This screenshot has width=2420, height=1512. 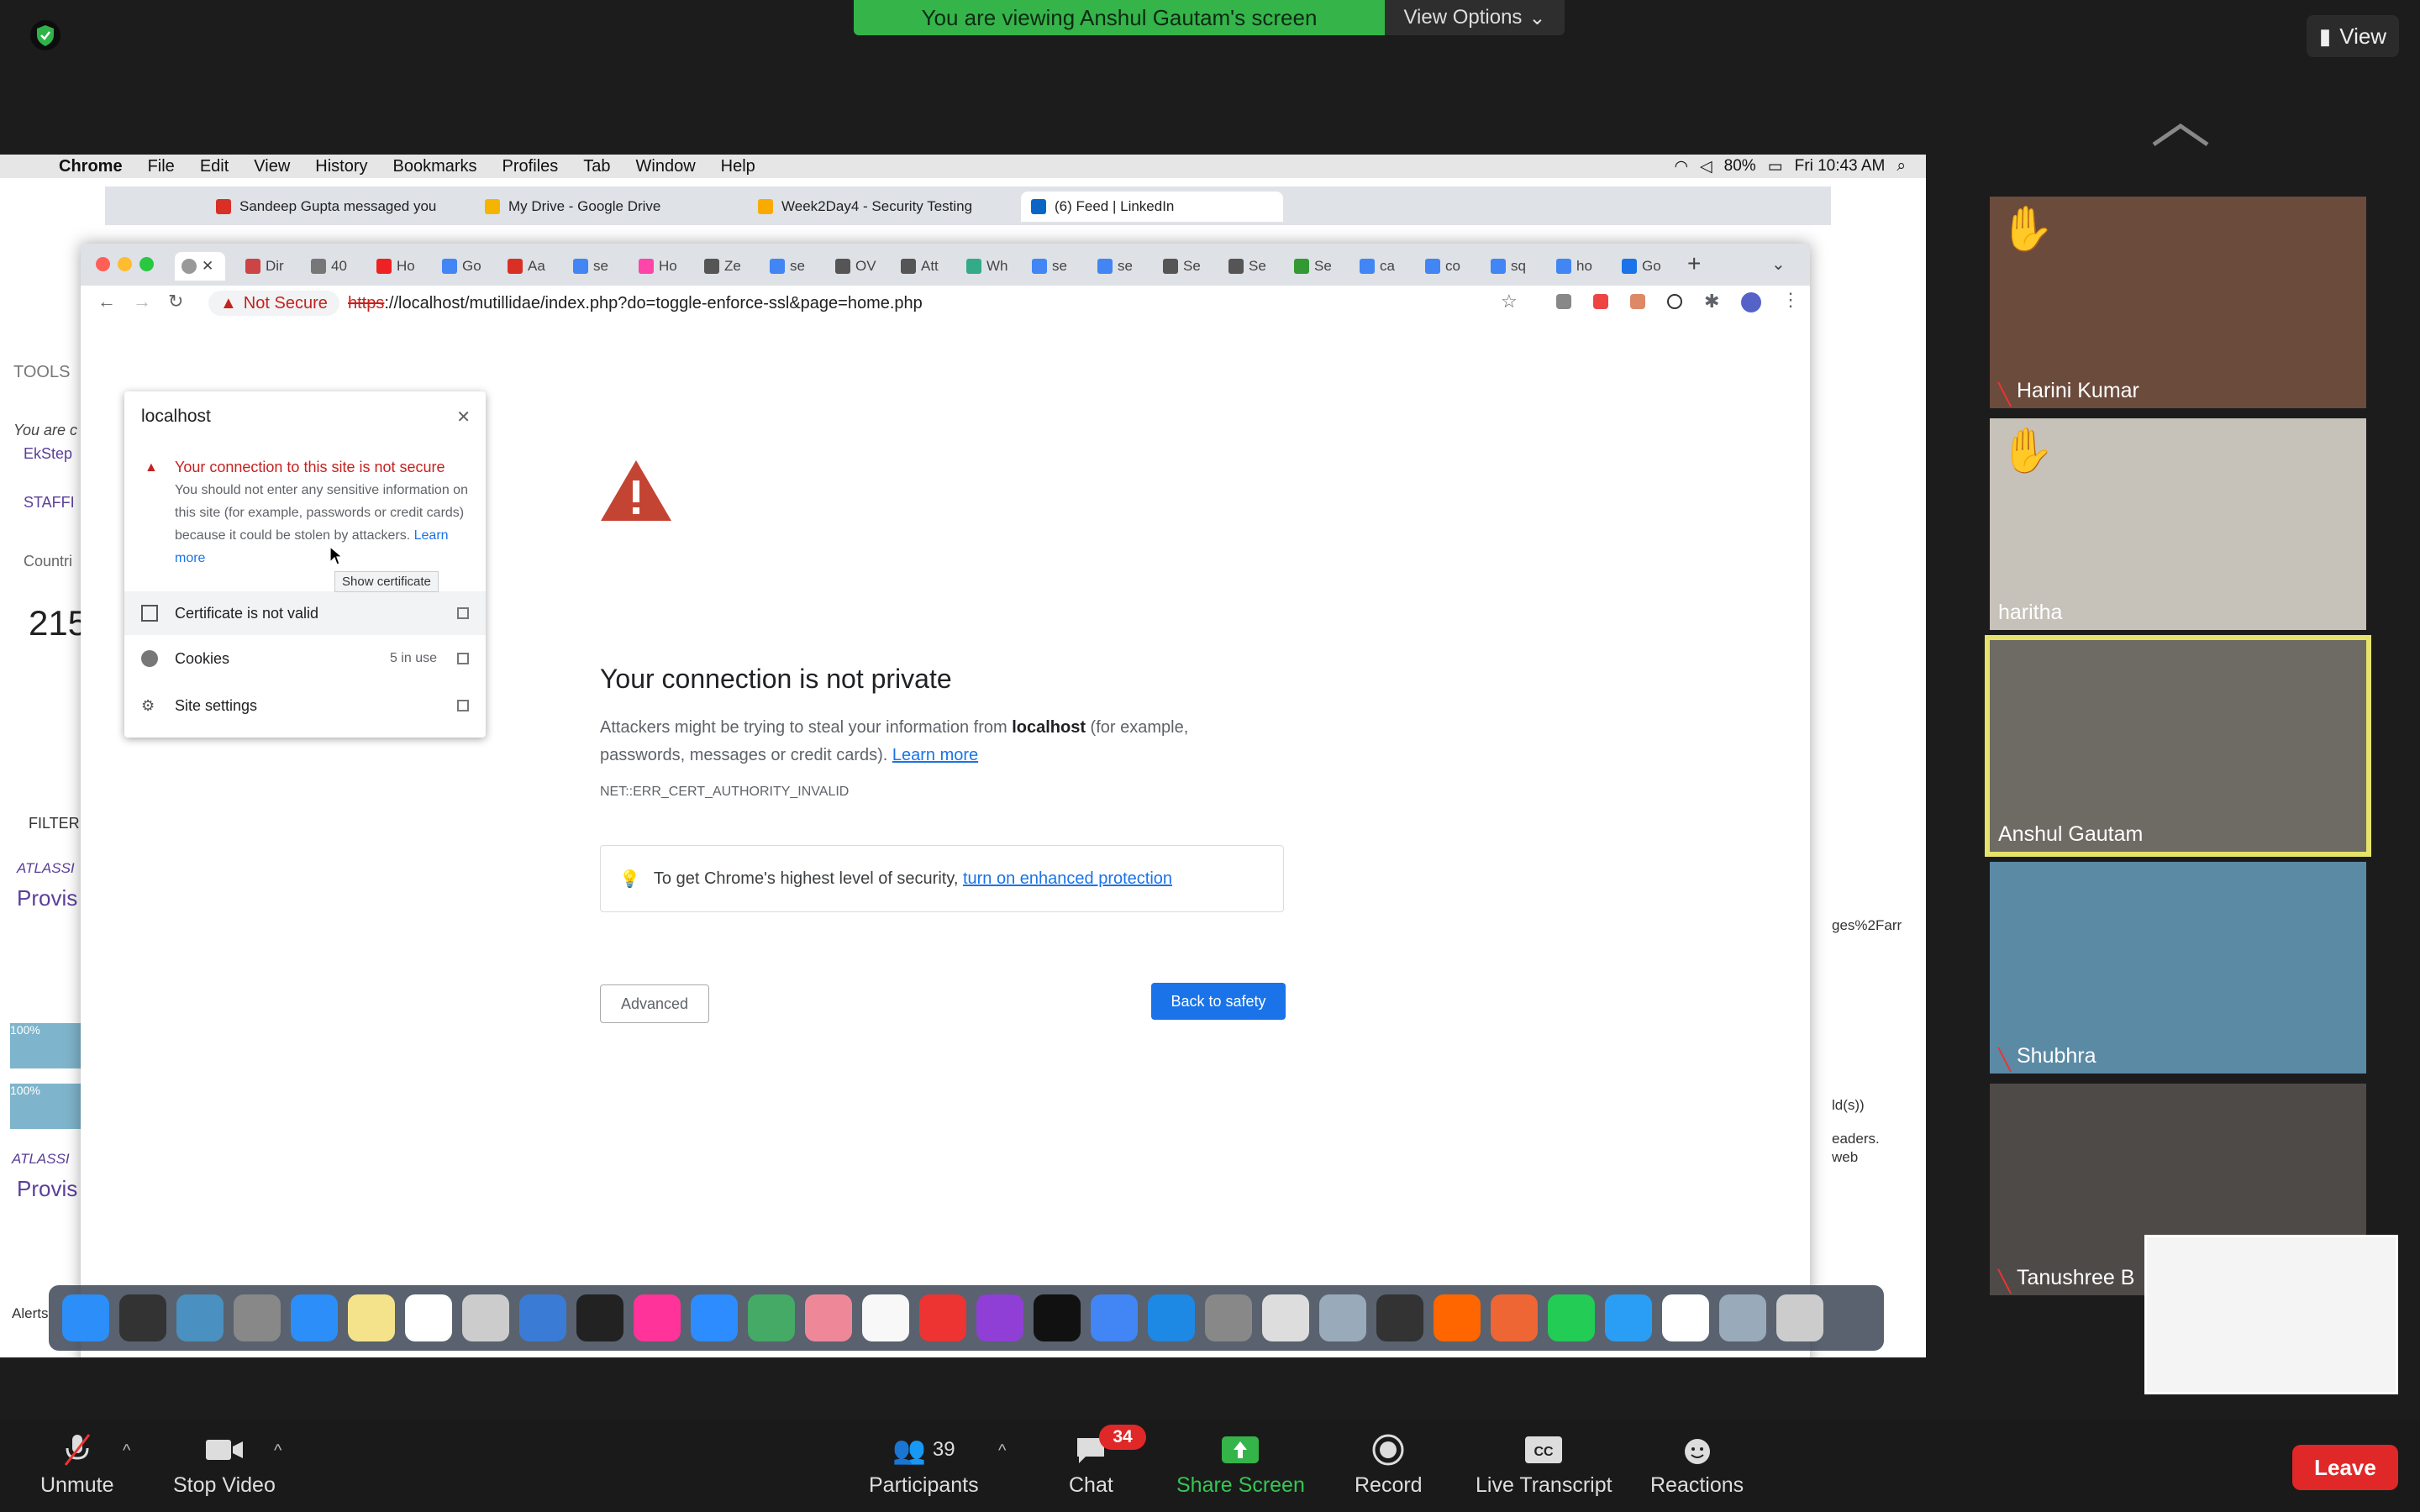 I want to click on browser-tab: co, so click(x=1456, y=266).